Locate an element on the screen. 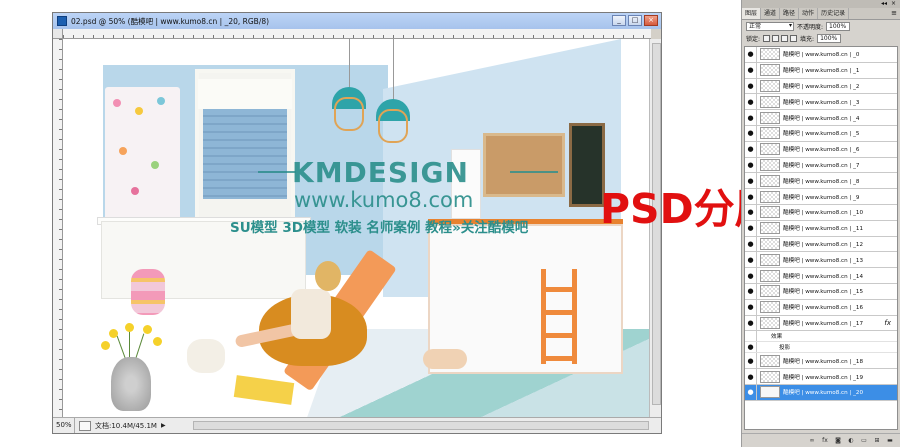 This screenshot has width=900, height=447. lock-image-icon is located at coordinates (776, 38).